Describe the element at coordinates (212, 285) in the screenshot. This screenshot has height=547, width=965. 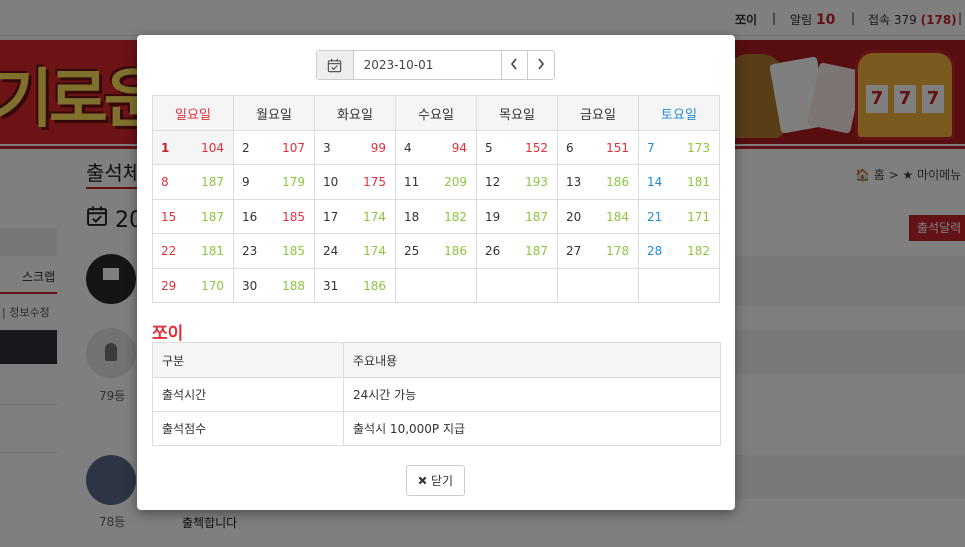
I see `attendance-count: 170` at that location.